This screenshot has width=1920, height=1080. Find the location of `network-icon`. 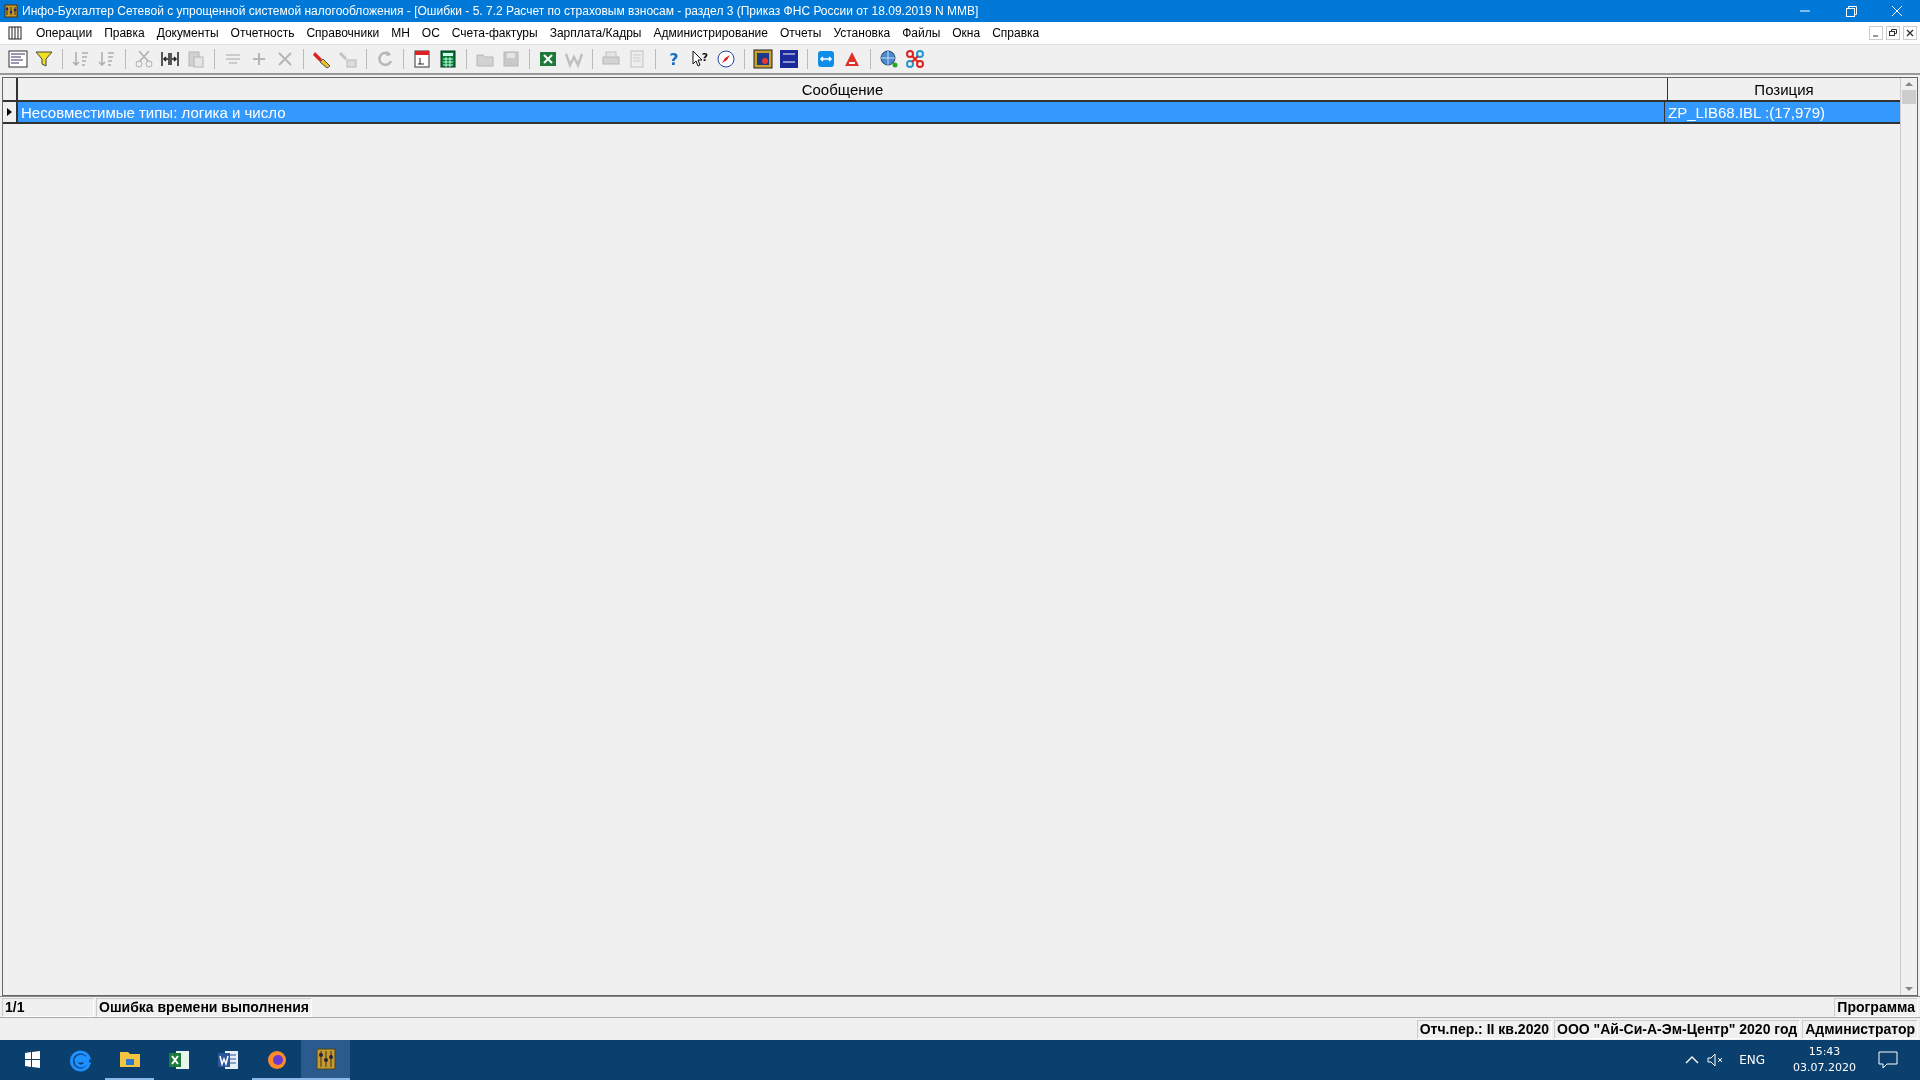

network-icon is located at coordinates (915, 59).